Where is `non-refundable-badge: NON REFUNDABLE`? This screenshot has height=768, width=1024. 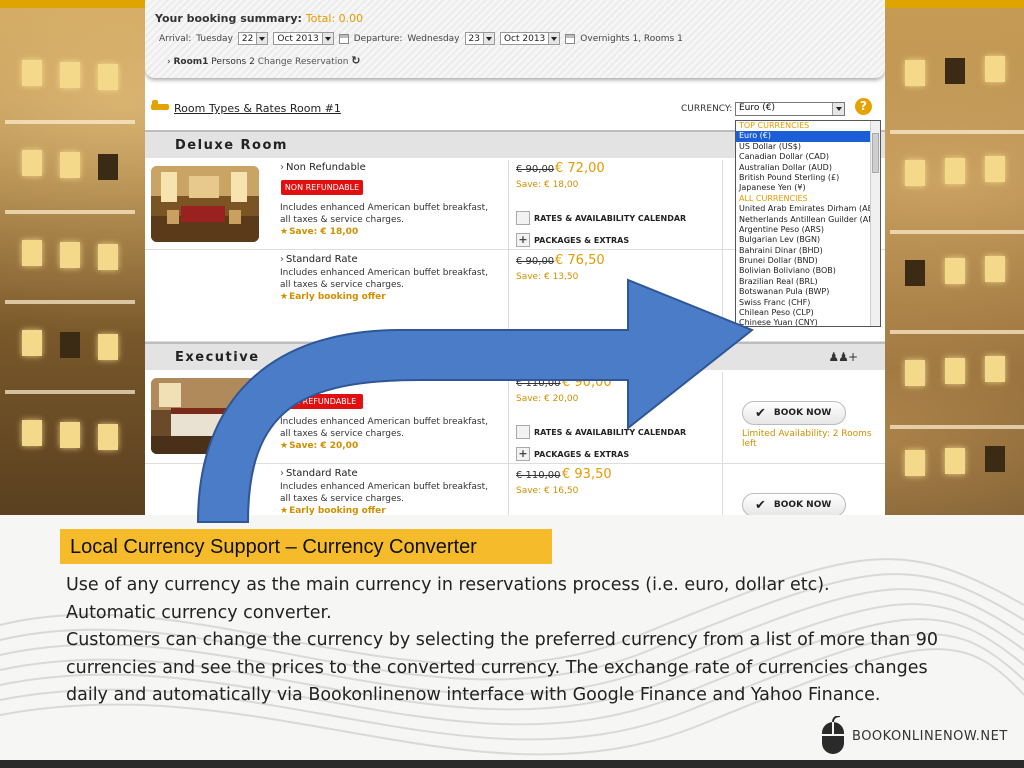
non-refundable-badge: NON REFUNDABLE is located at coordinates (322, 187).